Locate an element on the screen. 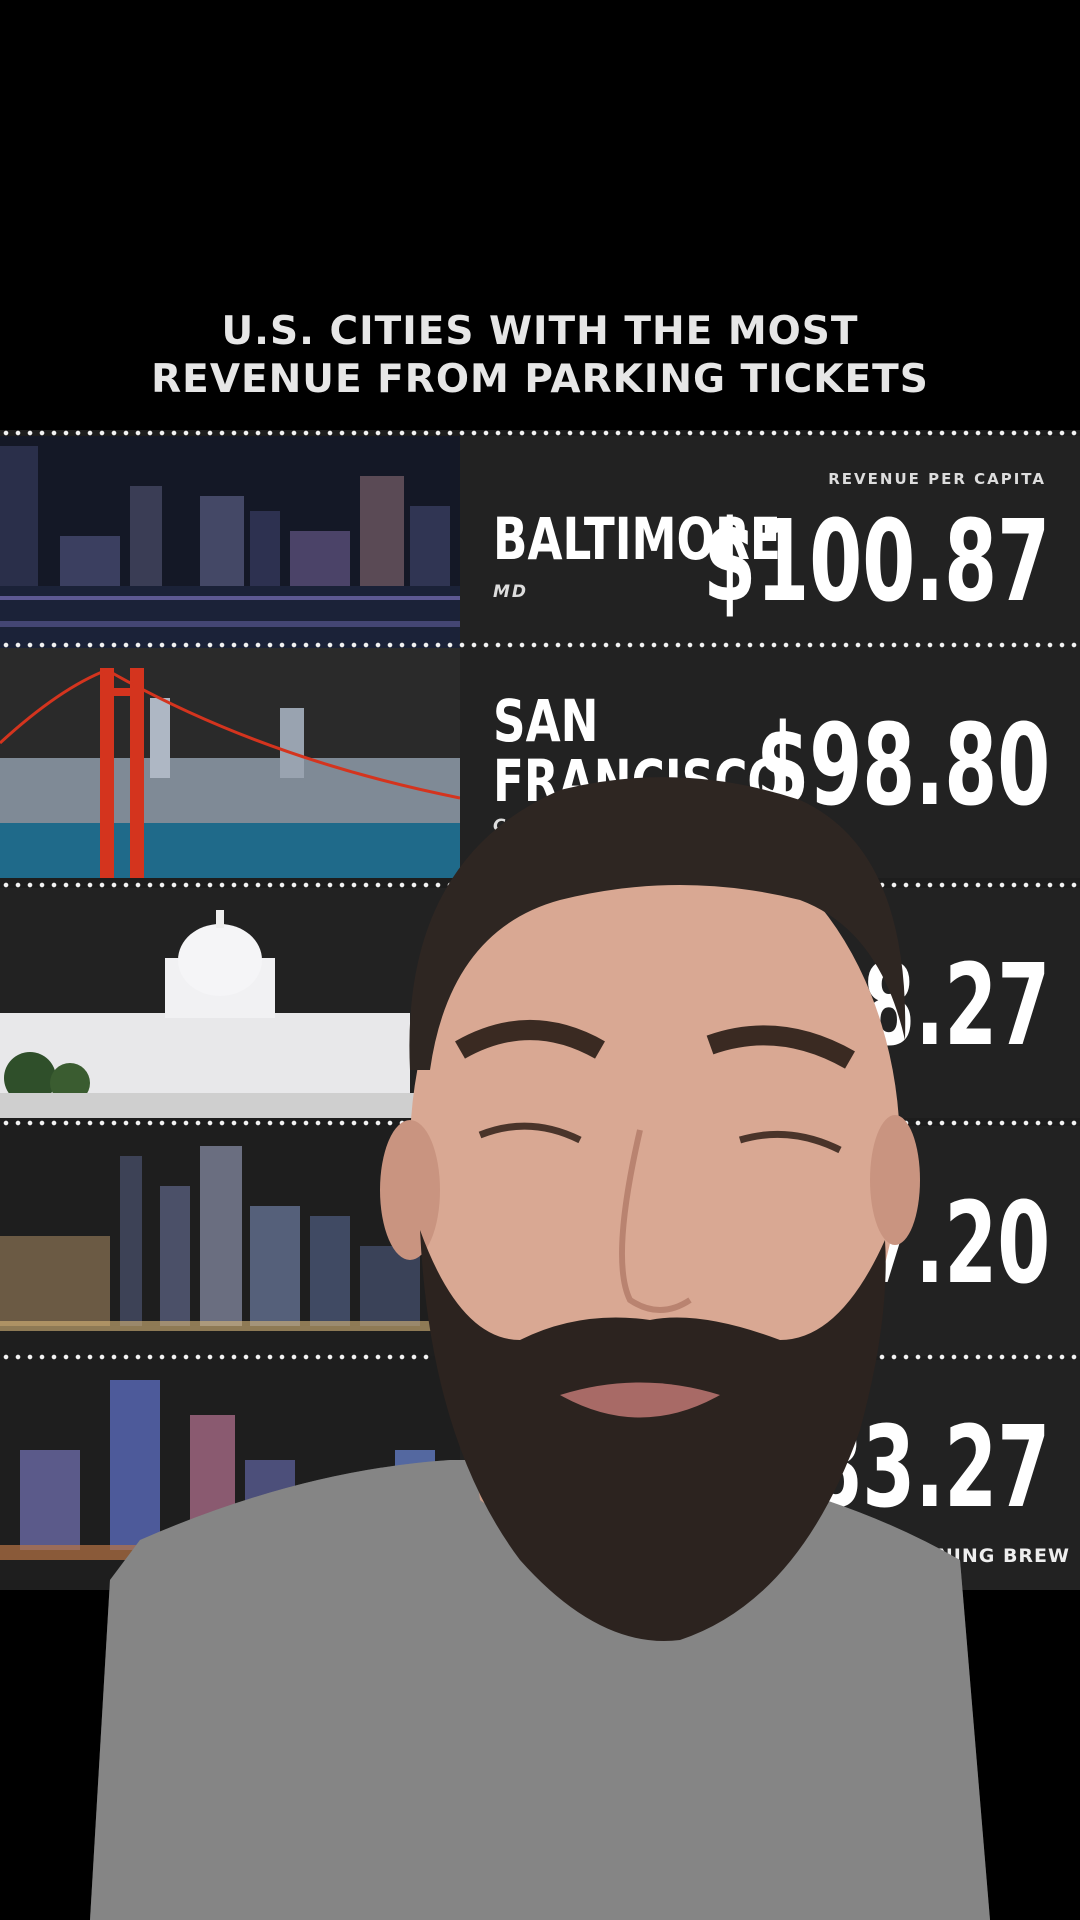 This screenshot has height=1920, width=1080. source-credit: MORNING BREW is located at coordinates (977, 1556).